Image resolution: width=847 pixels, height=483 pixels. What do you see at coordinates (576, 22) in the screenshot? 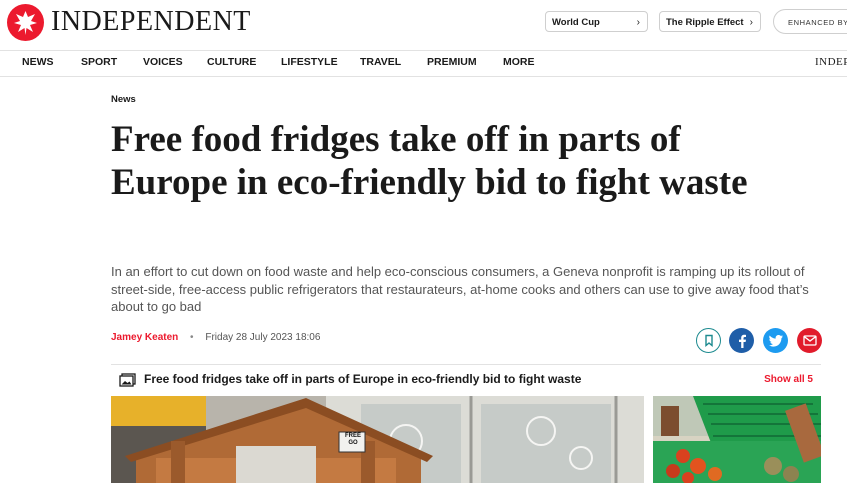
I see `world-cup-label: World Cup` at bounding box center [576, 22].